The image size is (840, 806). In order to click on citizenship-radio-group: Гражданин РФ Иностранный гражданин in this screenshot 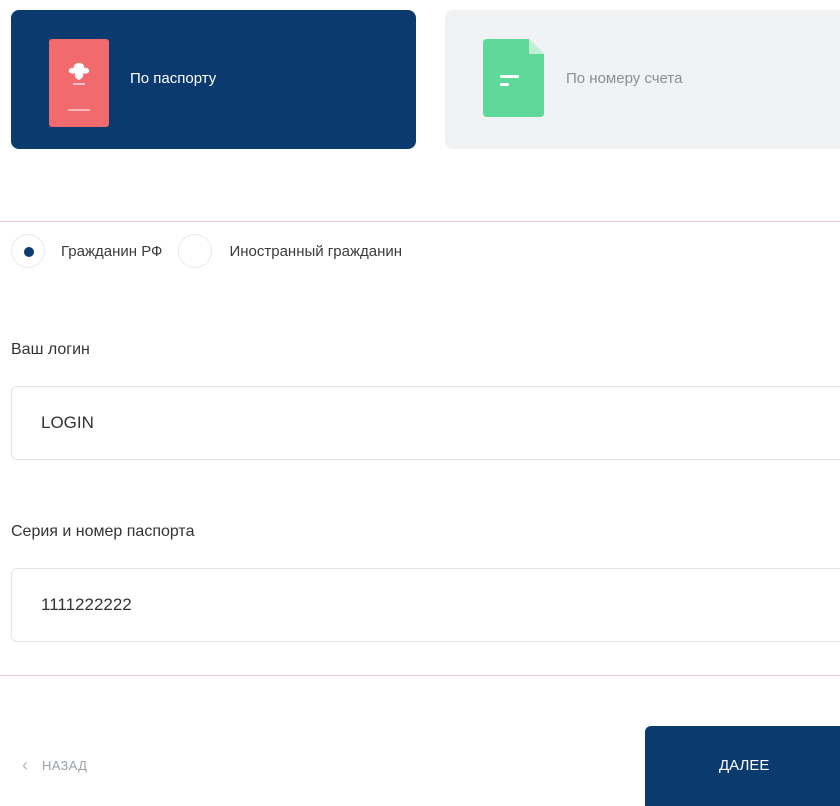, I will do `click(206, 251)`.